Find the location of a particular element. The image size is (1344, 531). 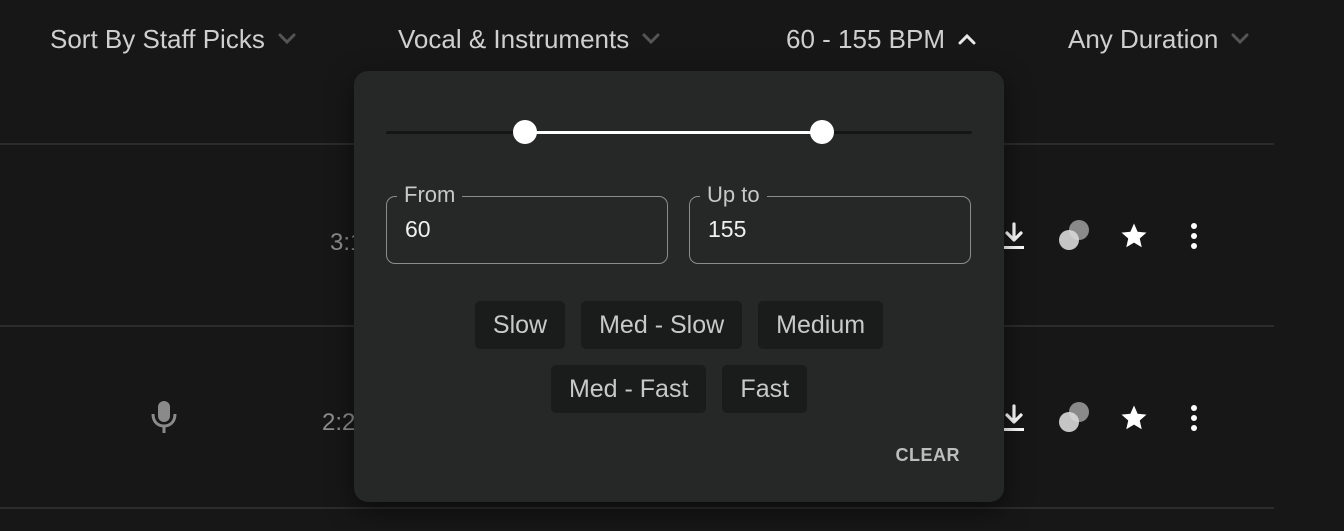

bpm-dropdown: 60 - 155 BPM is located at coordinates (881, 39).